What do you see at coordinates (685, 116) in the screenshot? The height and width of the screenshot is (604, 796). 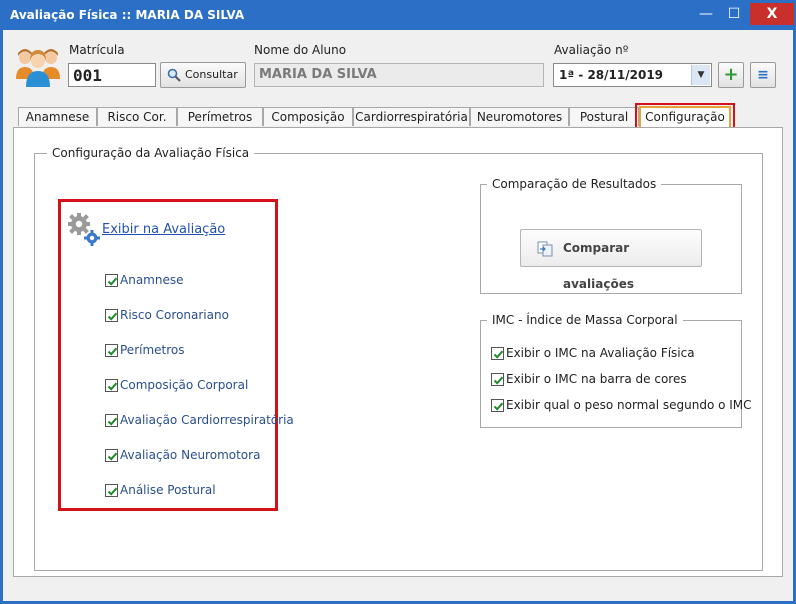 I see `tab-highlight-box` at bounding box center [685, 116].